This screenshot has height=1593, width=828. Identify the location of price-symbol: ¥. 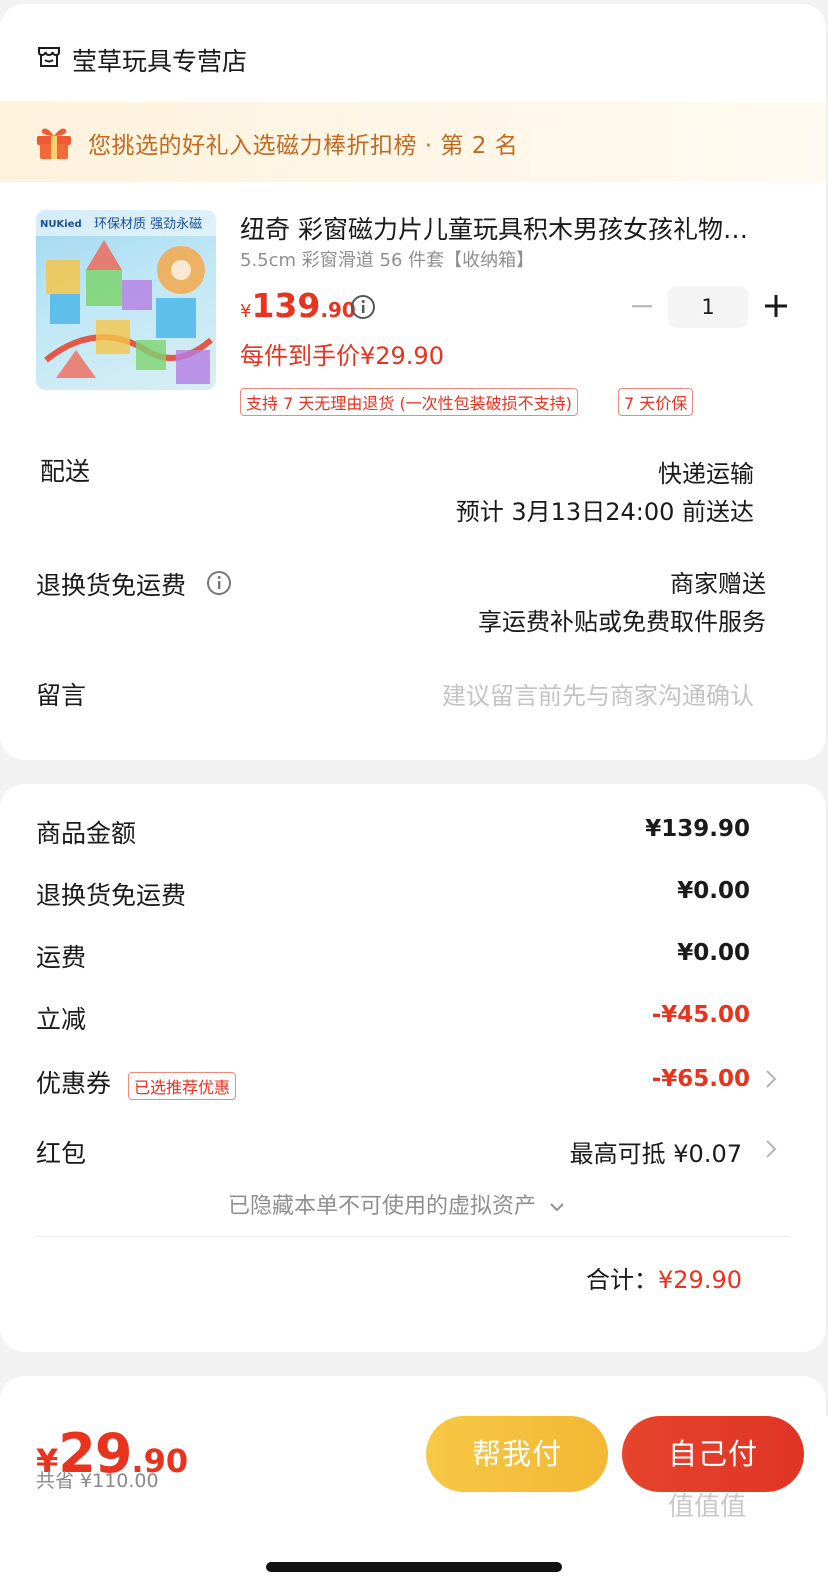
(246, 311).